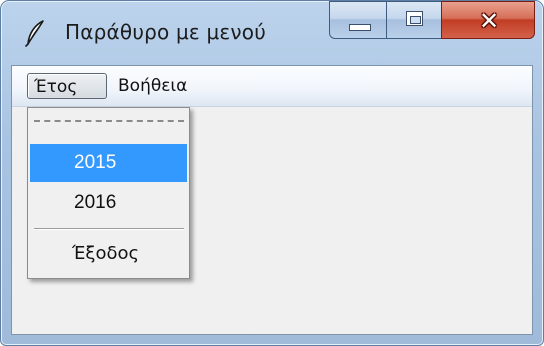  I want to click on maximize-icon, so click(414, 18).